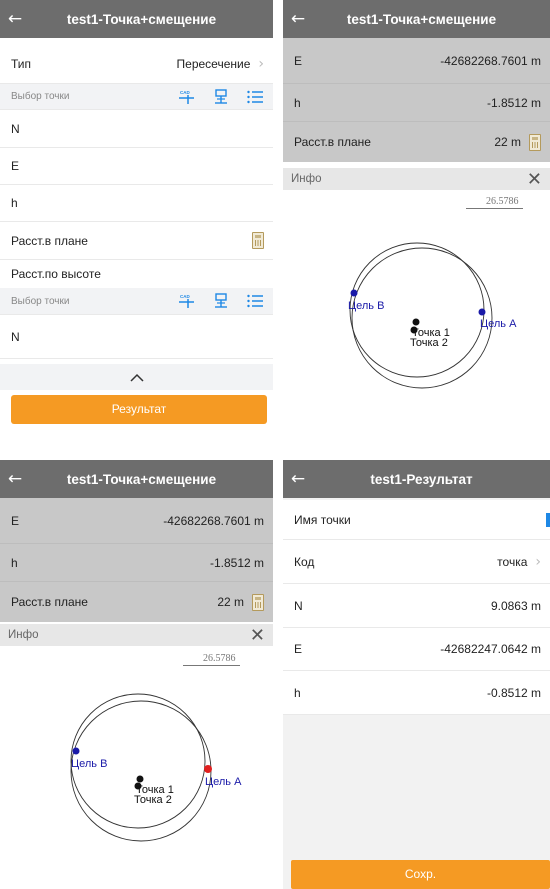  I want to click on save-button: Сохр., so click(420, 874).